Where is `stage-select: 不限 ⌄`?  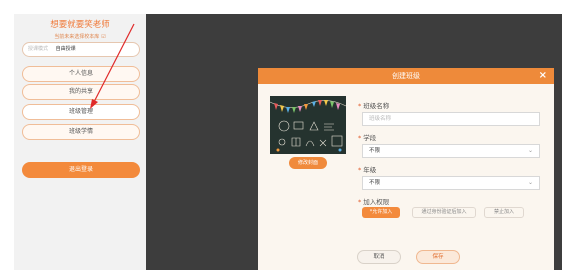 stage-select: 不限 ⌄ is located at coordinates (451, 151).